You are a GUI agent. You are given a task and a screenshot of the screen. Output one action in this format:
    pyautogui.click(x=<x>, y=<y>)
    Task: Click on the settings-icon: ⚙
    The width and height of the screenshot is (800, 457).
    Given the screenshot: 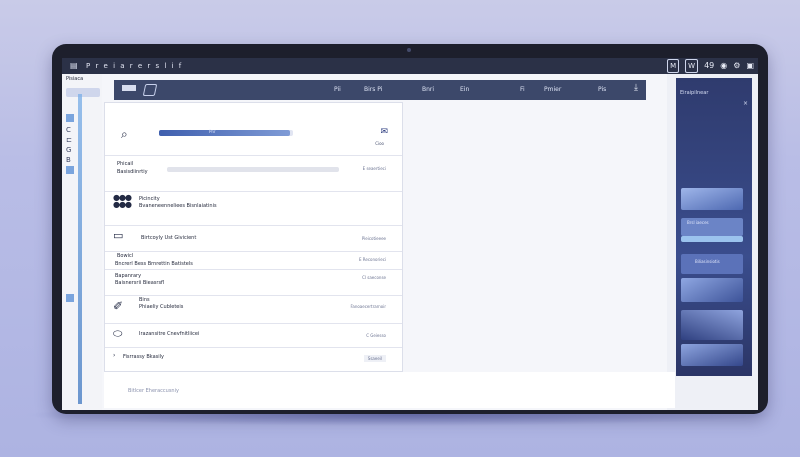 What is the action you would take?
    pyautogui.click(x=736, y=66)
    